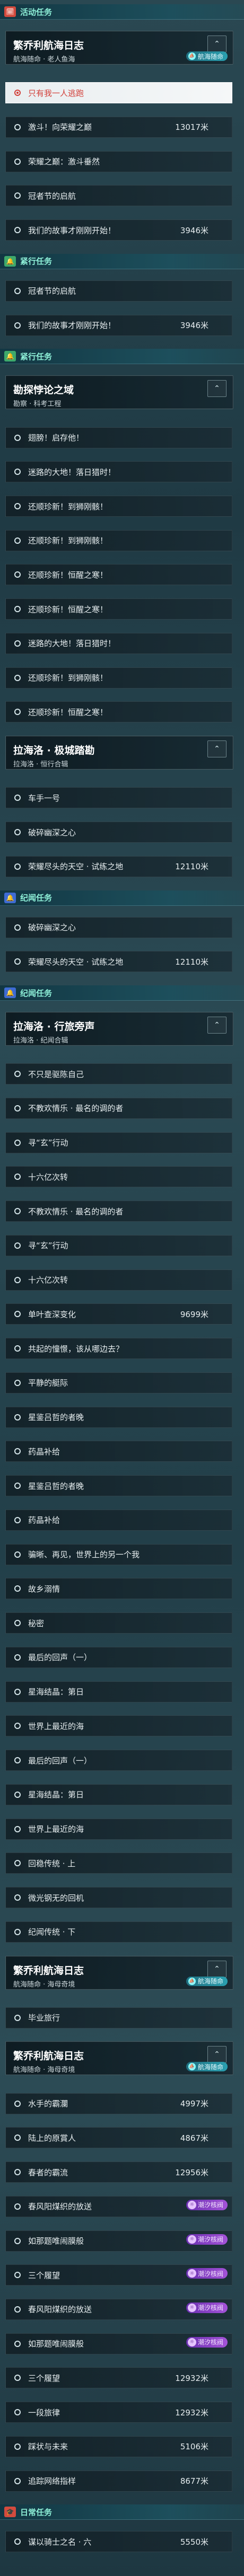 The image size is (244, 2576). What do you see at coordinates (119, 1623) in the screenshot?
I see `quest-row: 秘密` at bounding box center [119, 1623].